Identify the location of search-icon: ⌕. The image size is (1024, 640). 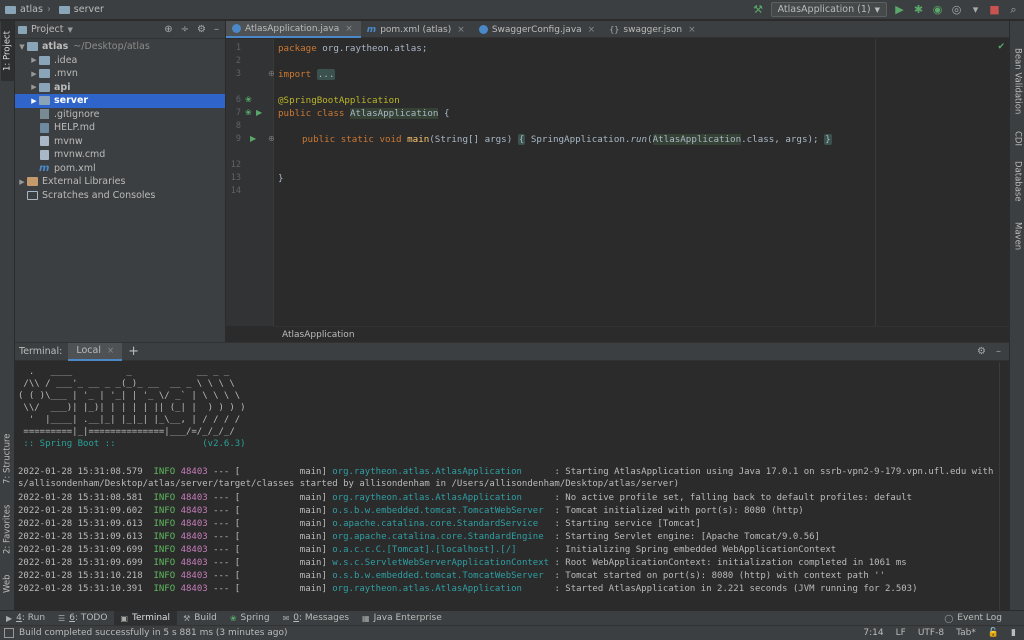
(1013, 9).